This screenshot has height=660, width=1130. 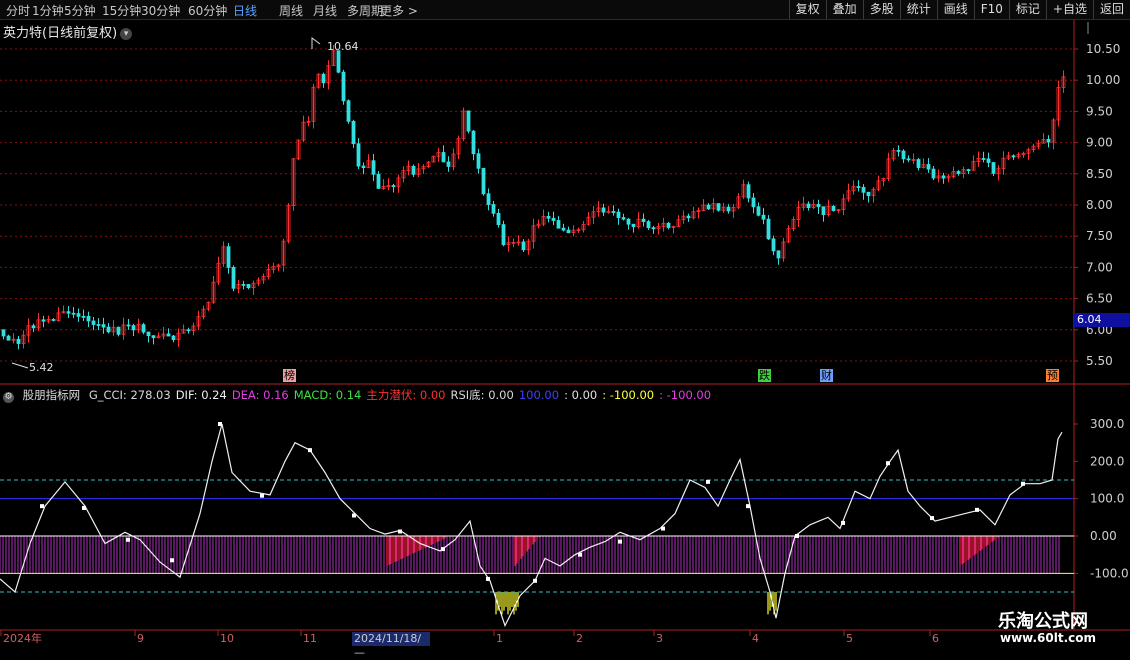 I want to click on price-tick-label: 7.50, so click(x=1099, y=236).